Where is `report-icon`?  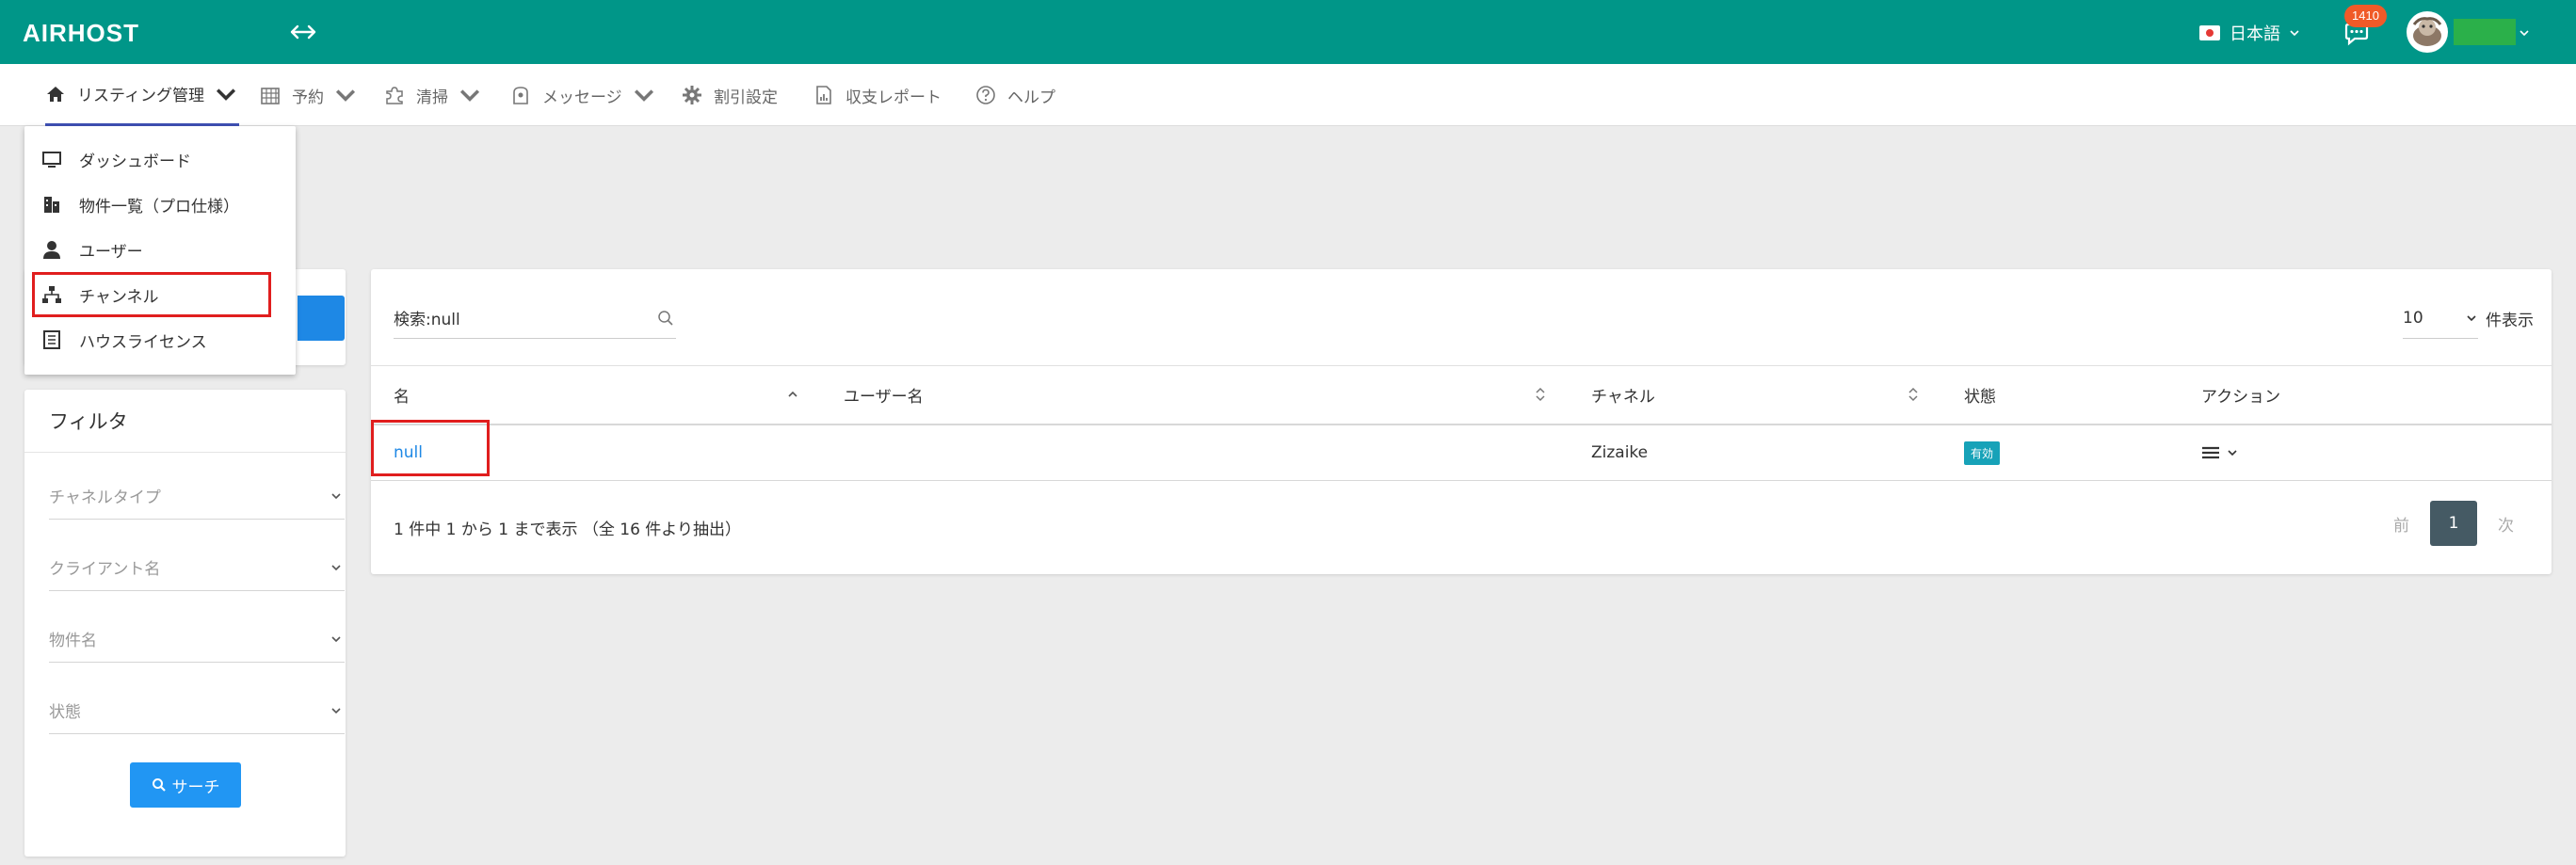 report-icon is located at coordinates (823, 95).